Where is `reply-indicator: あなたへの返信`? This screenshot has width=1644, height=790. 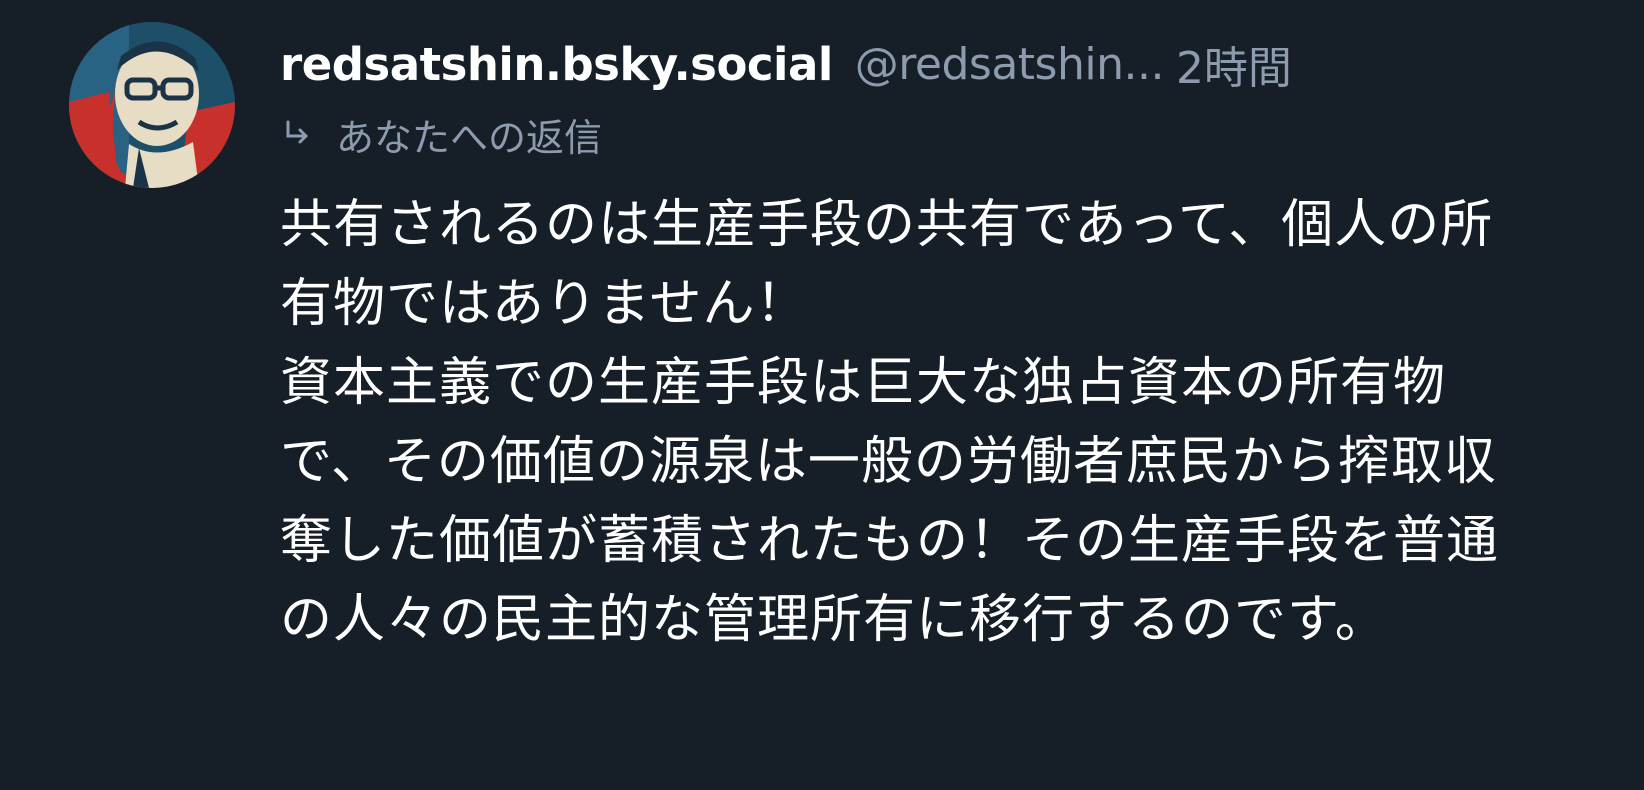 reply-indicator: あなたへの返信 is located at coordinates (950, 134).